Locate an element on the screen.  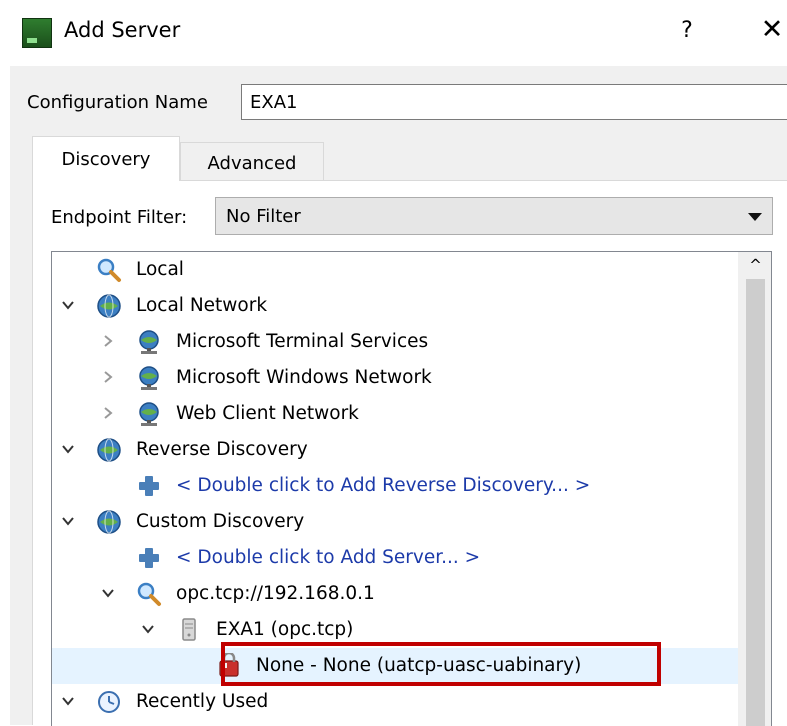
tree-item-label: Web Client Network is located at coordinates (267, 413).